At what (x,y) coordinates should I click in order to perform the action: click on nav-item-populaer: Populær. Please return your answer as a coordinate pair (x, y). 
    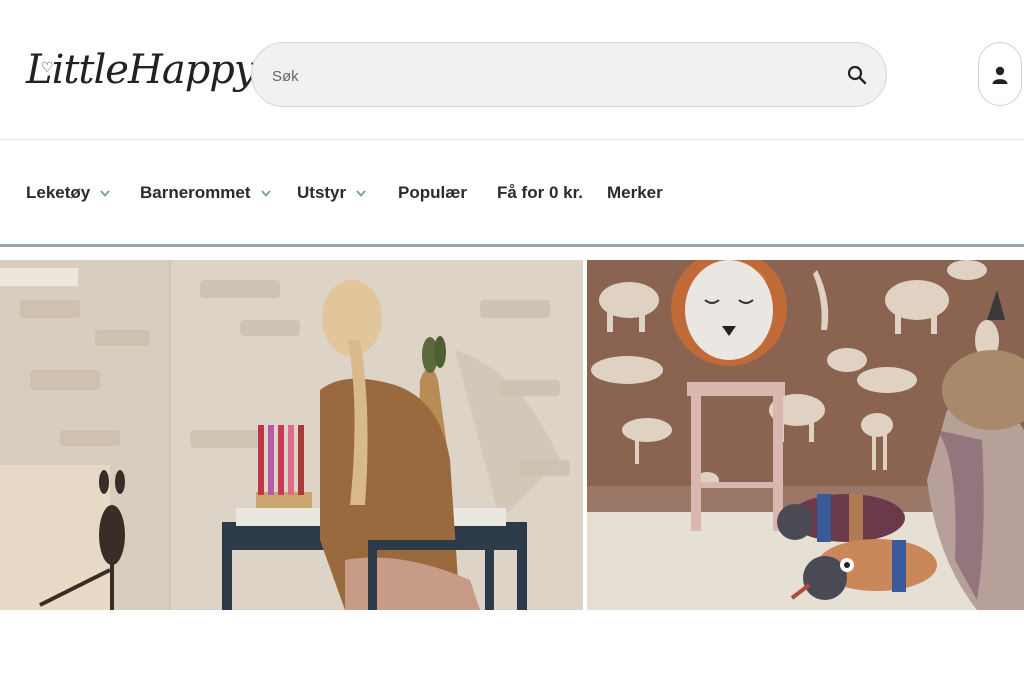
    Looking at the image, I should click on (432, 193).